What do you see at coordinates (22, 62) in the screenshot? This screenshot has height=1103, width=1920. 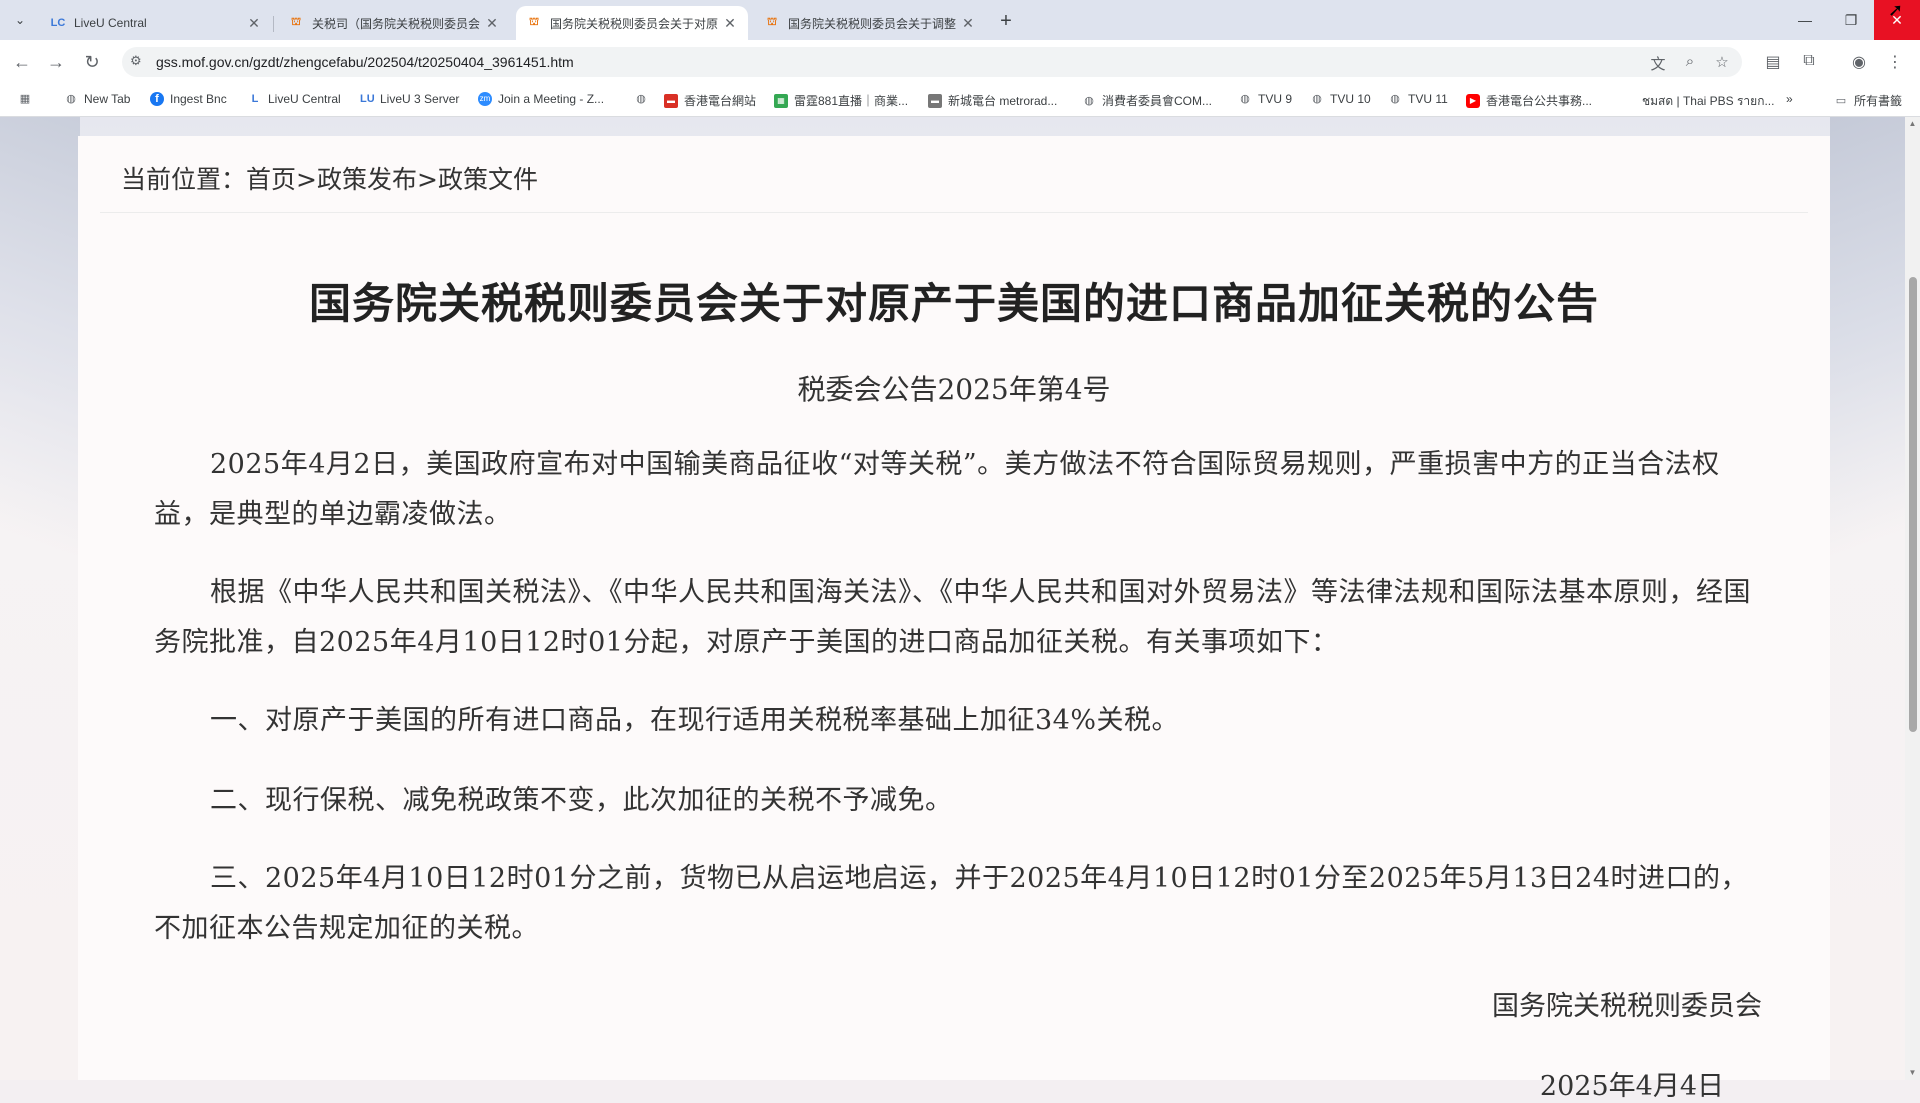 I see `back-arrow-icon: ←` at bounding box center [22, 62].